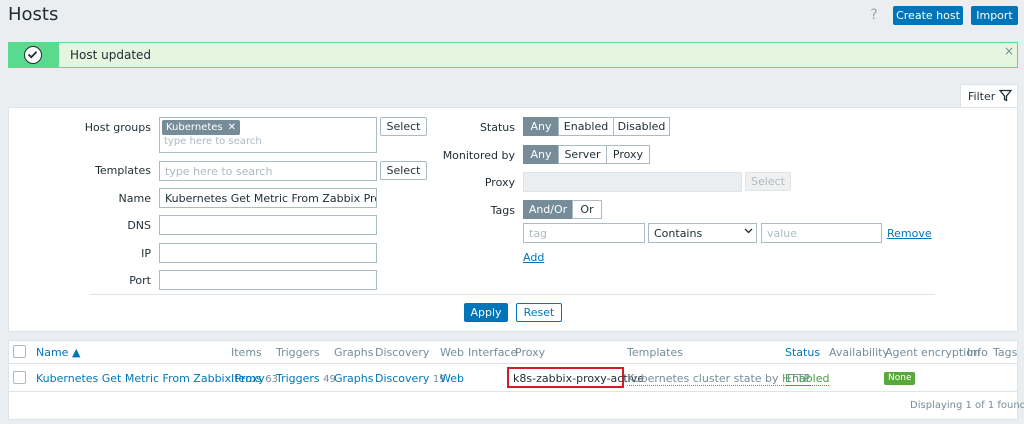  What do you see at coordinates (452, 378) in the screenshot?
I see `web-link: Web` at bounding box center [452, 378].